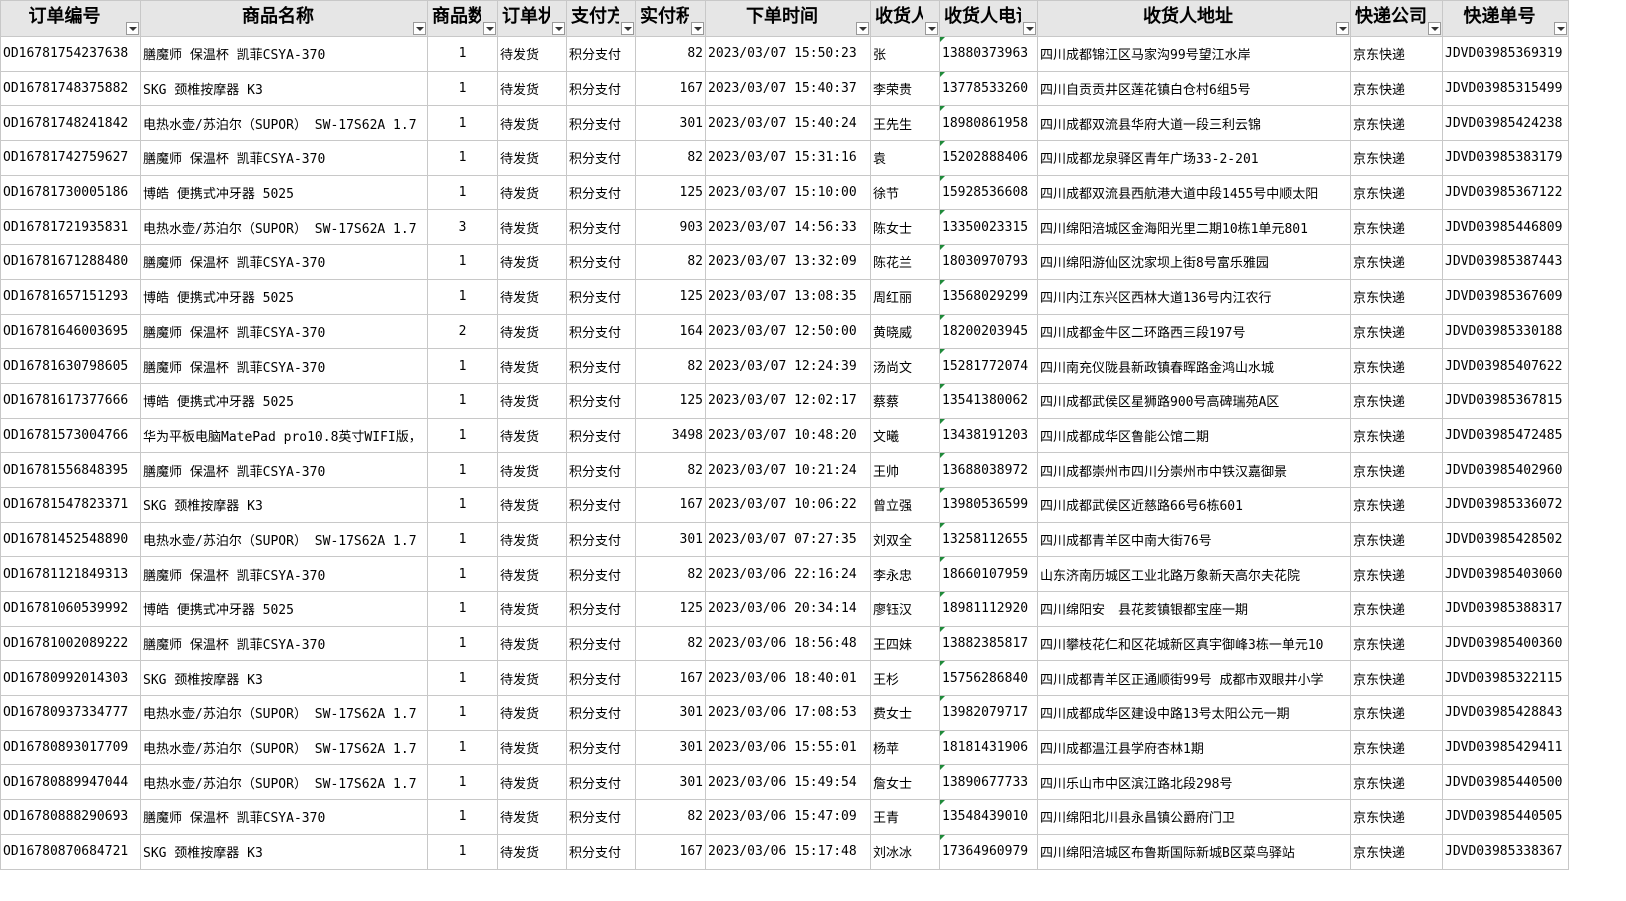 This screenshot has width=1626, height=901. Describe the element at coordinates (905, 504) in the screenshot. I see `cell-recipient: 曾立强` at that location.